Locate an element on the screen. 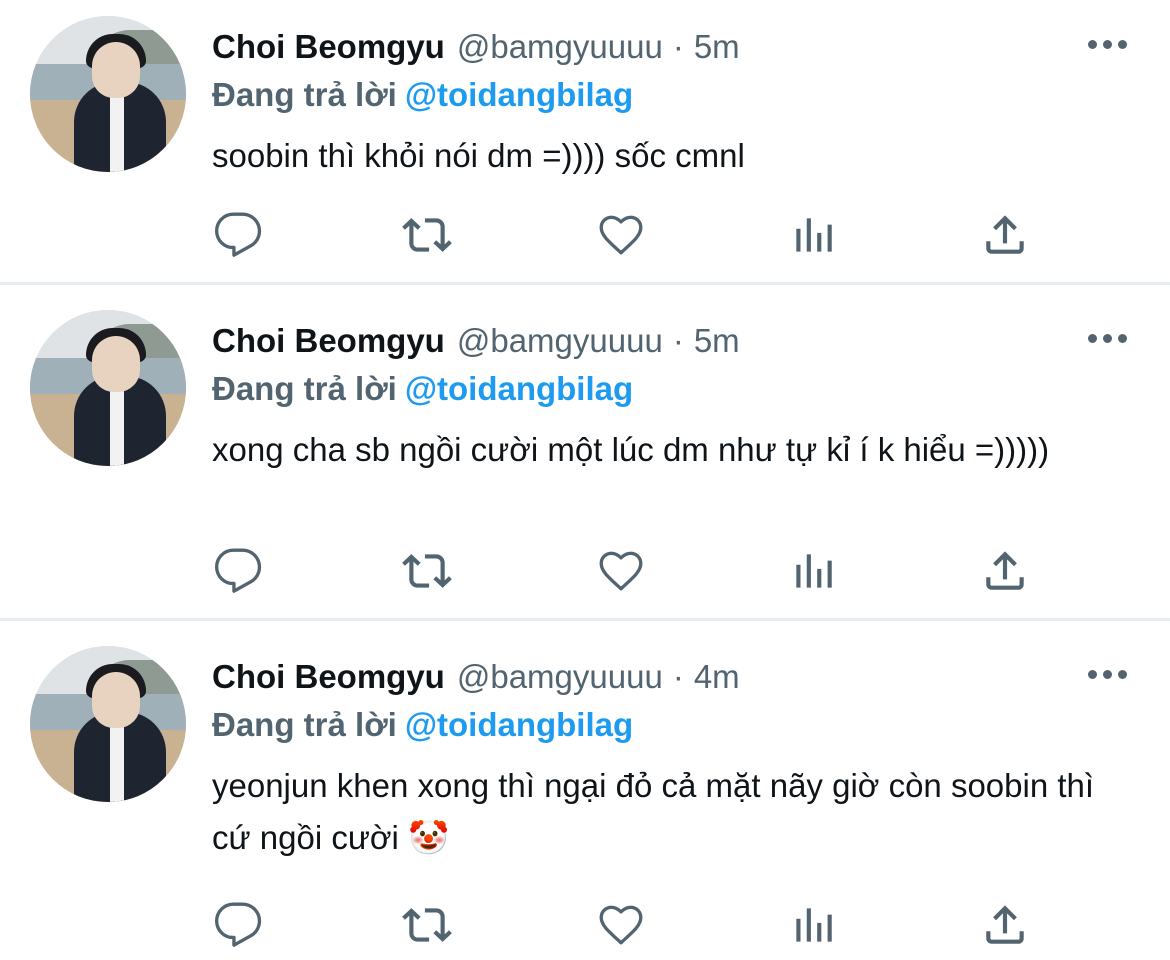 The height and width of the screenshot is (960, 1170). timestamp: 4m is located at coordinates (717, 677).